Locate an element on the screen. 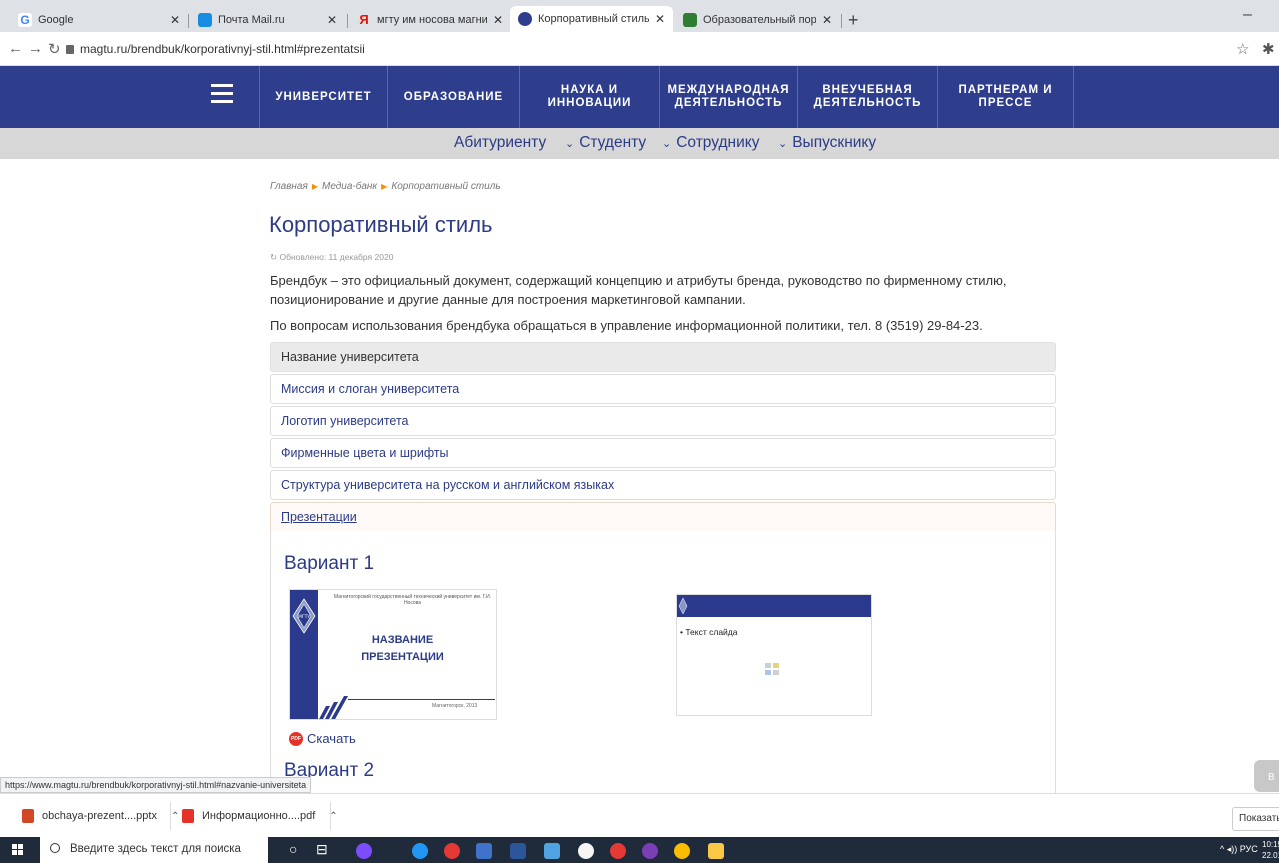 Image resolution: width=1279 pixels, height=863 pixels. show-all-downloads-button: Показать is located at coordinates (1255, 819).